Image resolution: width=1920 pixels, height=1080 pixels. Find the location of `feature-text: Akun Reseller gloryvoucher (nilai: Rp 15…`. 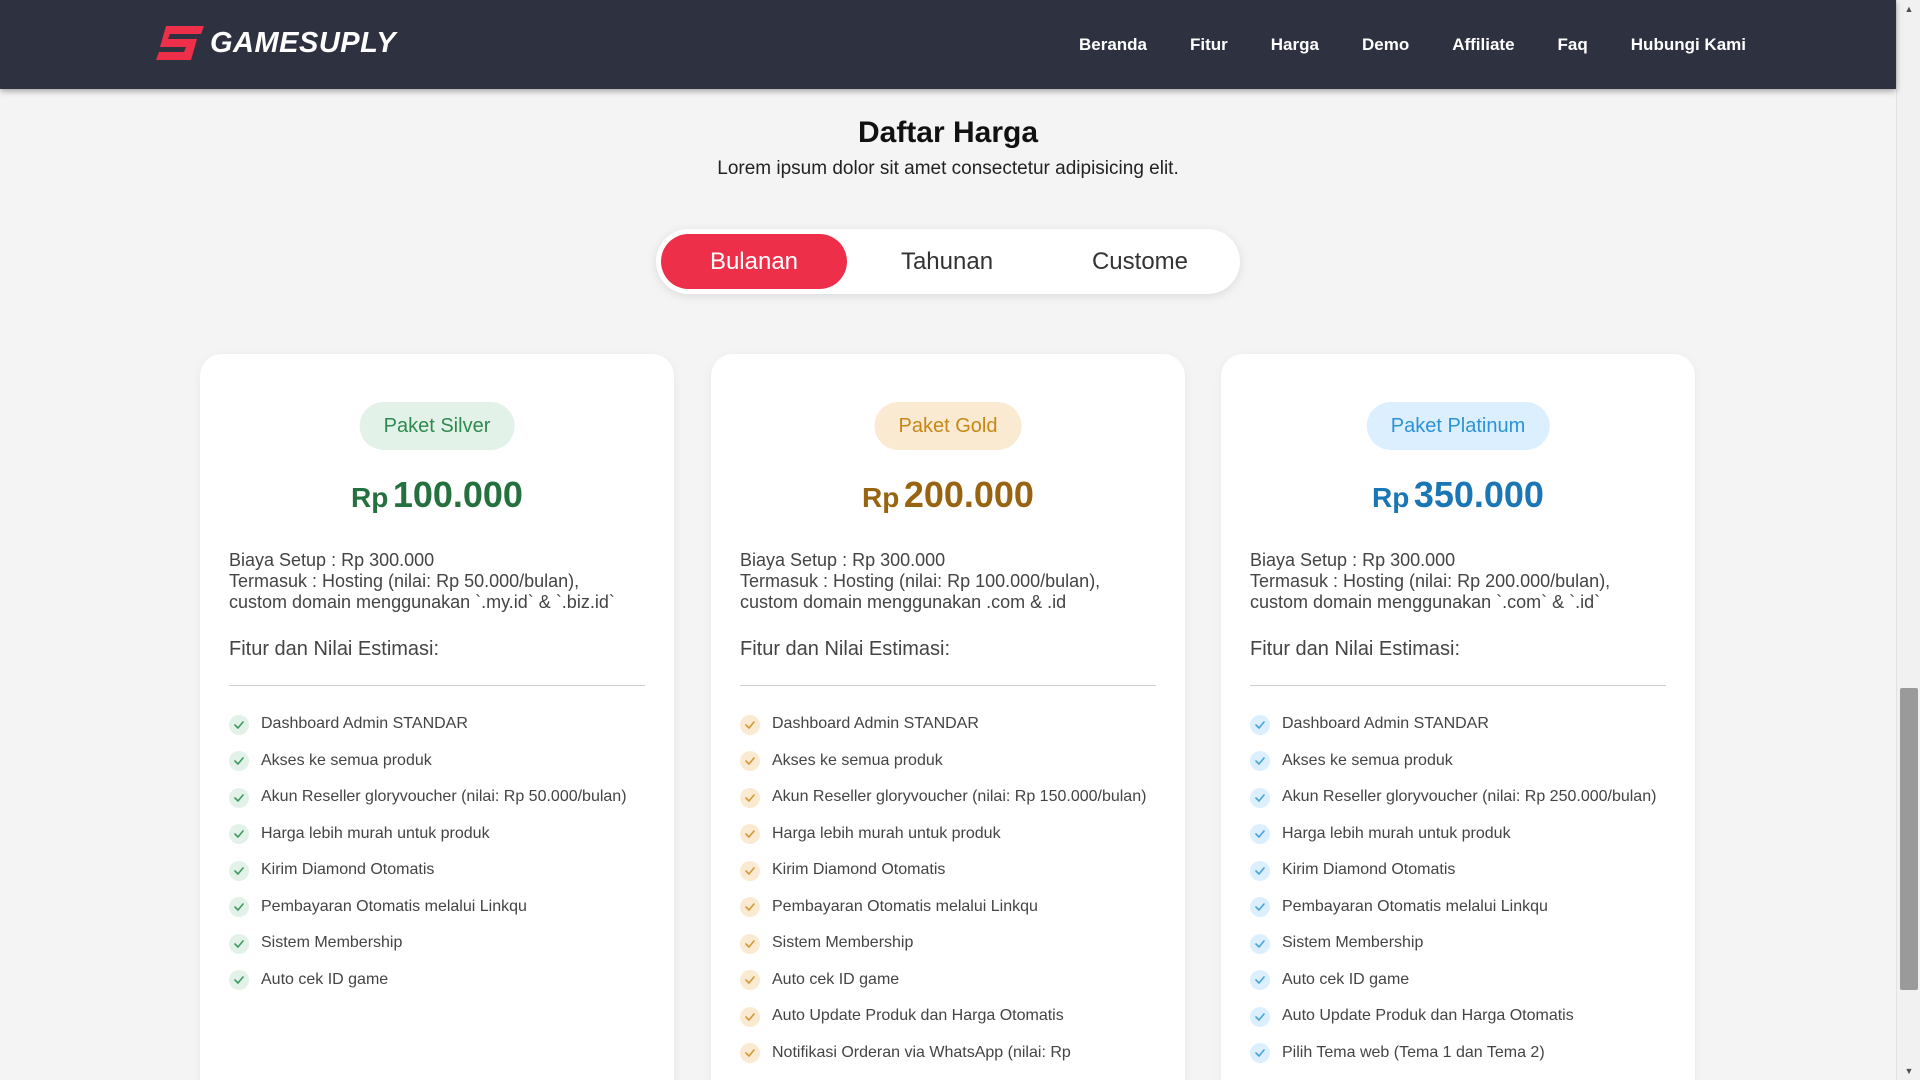

feature-text: Akun Reseller gloryvoucher (nilai: Rp 15… is located at coordinates (959, 796).